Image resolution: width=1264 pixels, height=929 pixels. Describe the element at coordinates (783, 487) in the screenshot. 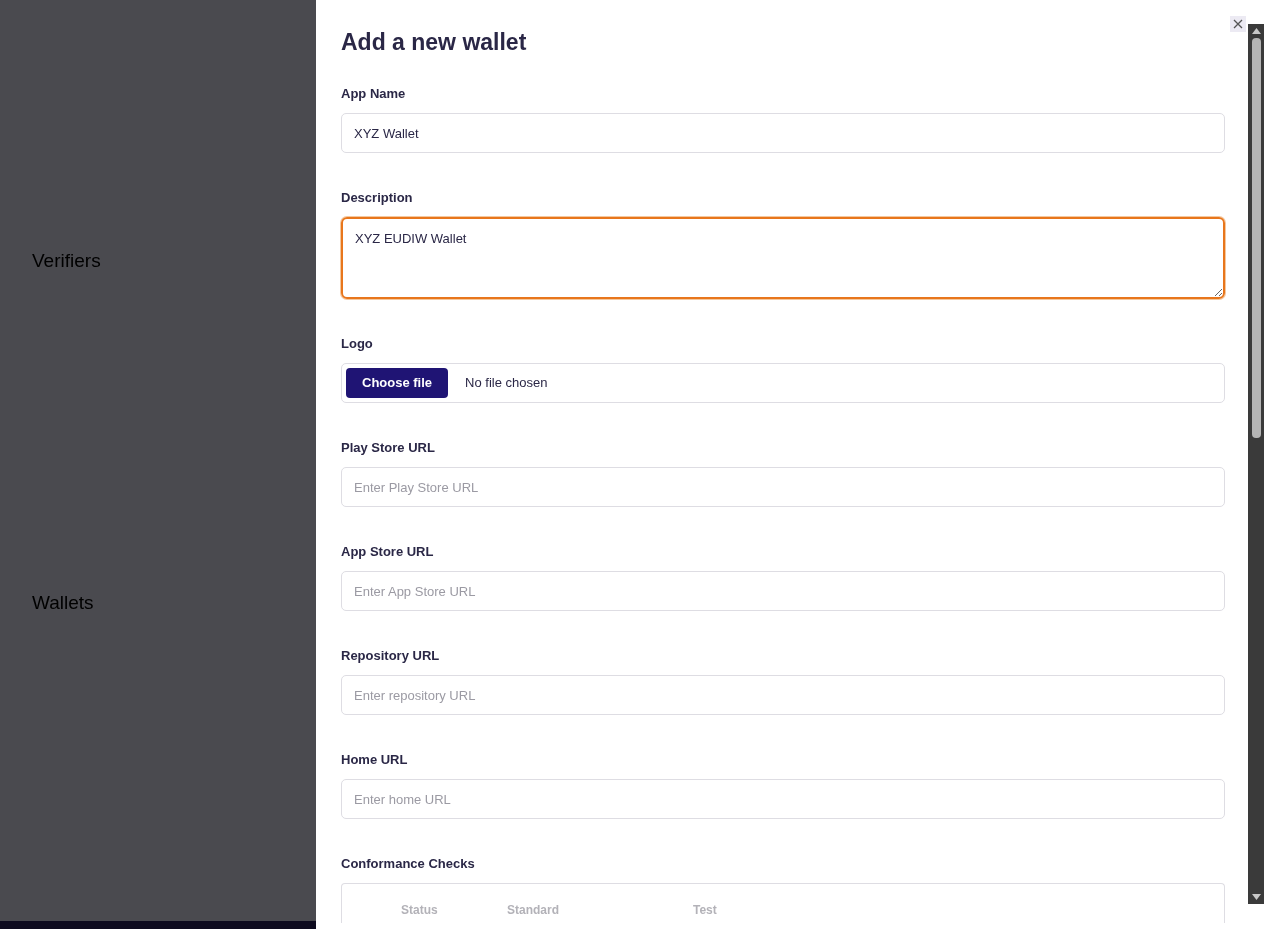

I see `input-field: Enter Play Store URL` at that location.